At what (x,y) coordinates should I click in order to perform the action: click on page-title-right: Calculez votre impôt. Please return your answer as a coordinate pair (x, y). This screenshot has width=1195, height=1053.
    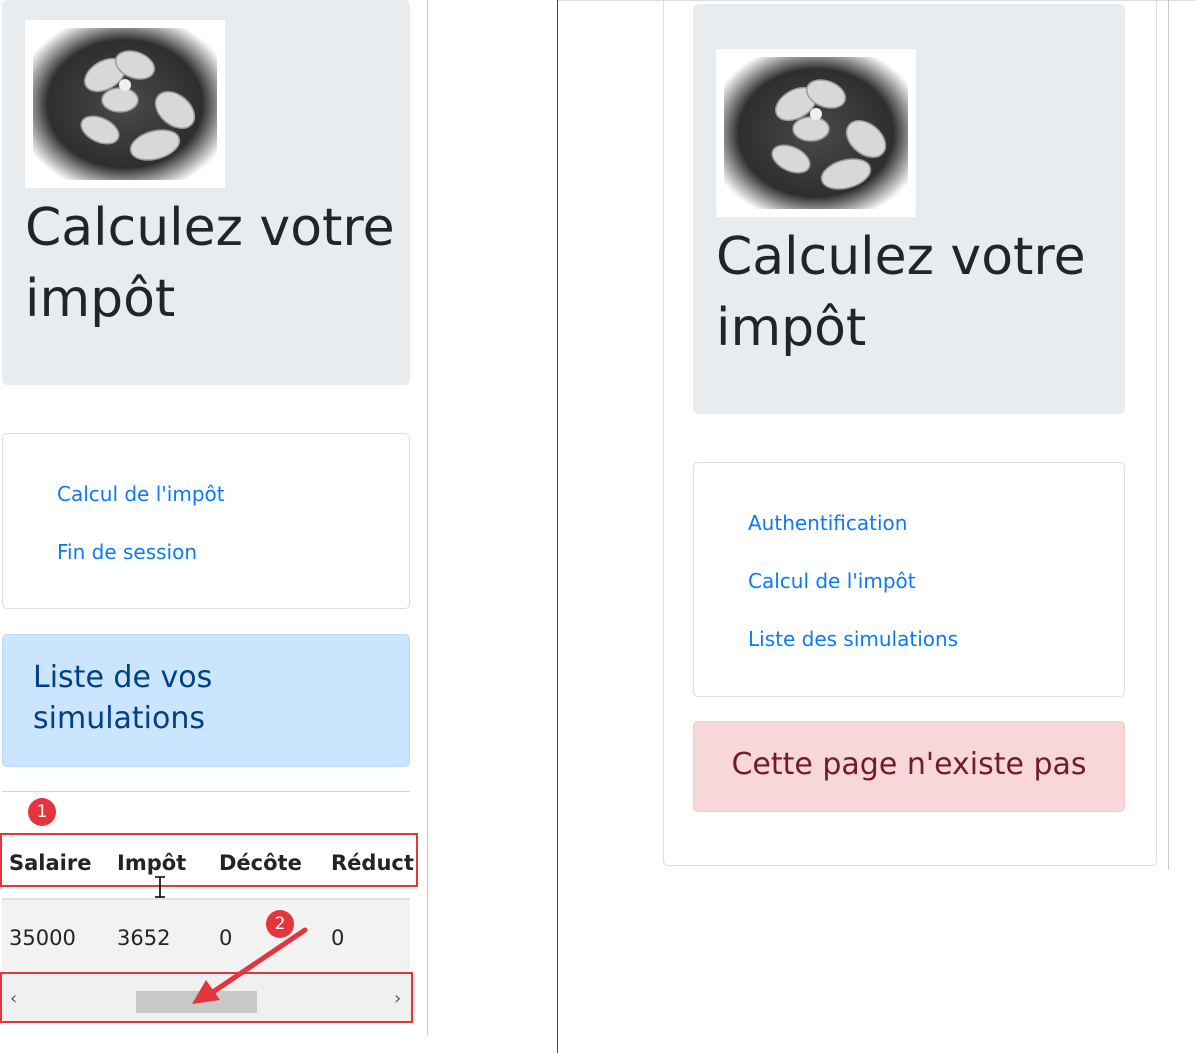
    Looking at the image, I should click on (901, 292).